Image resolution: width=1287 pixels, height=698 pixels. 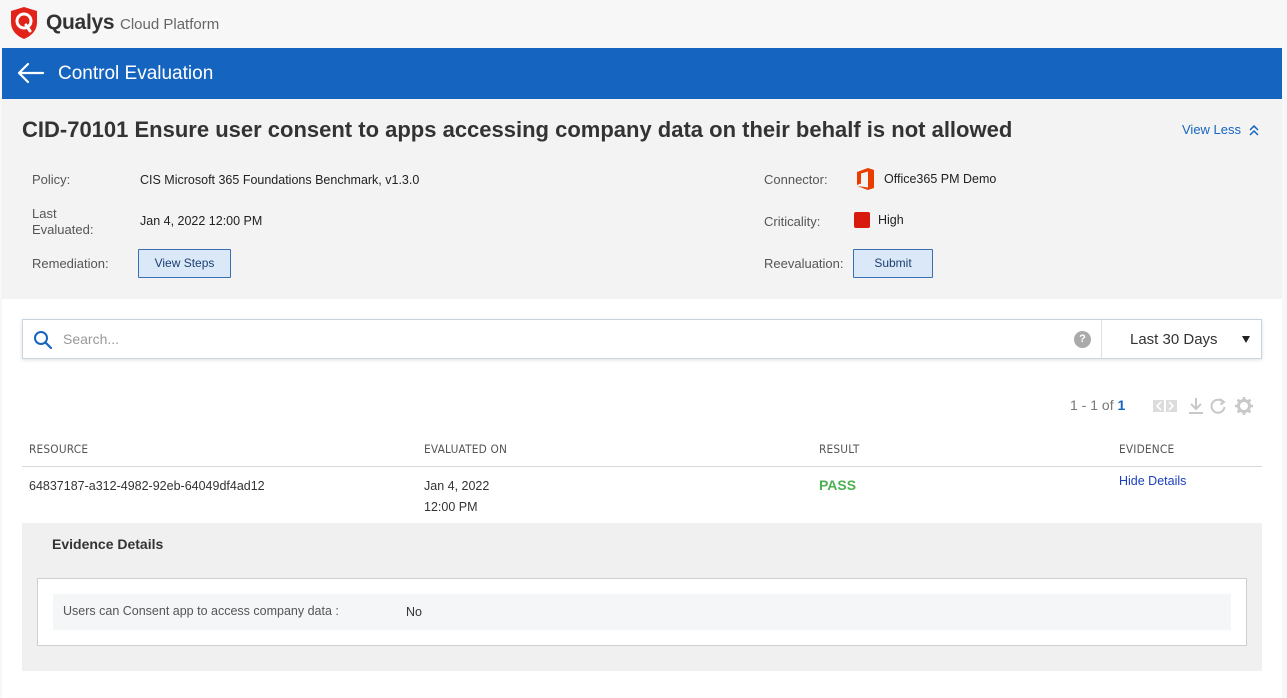 What do you see at coordinates (201, 221) in the screenshot?
I see `last-evaluated-value: Jan 4, 2022 12:00 PM` at bounding box center [201, 221].